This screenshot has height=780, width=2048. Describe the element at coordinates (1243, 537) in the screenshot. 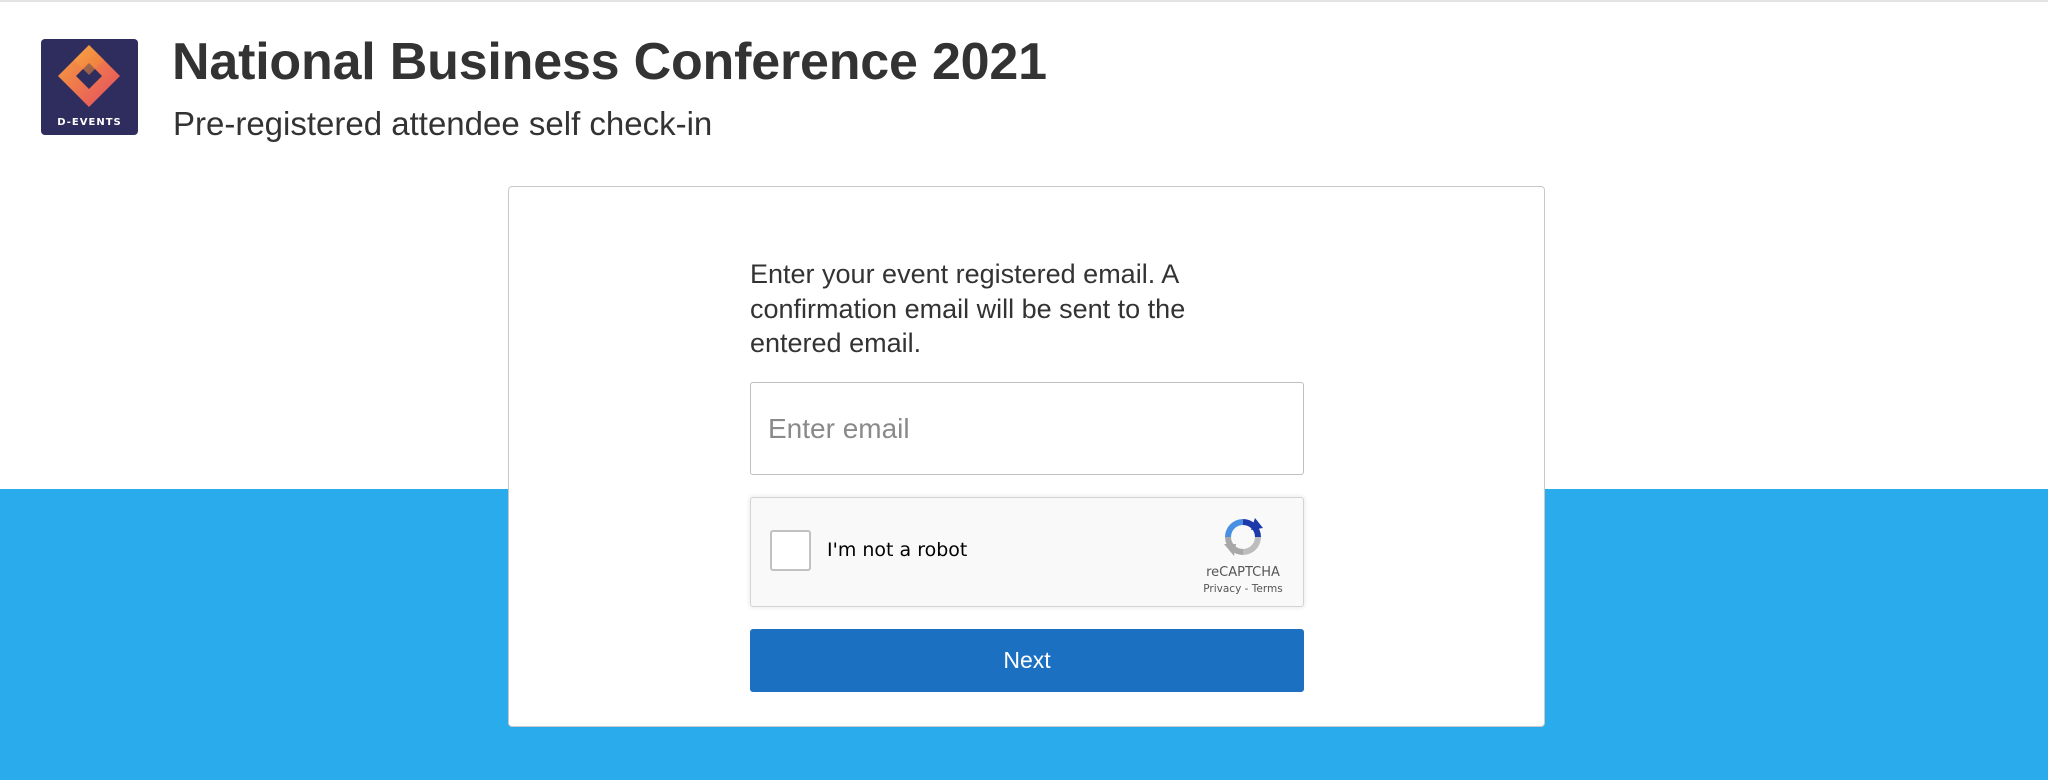

I see `recaptcha-icon` at that location.